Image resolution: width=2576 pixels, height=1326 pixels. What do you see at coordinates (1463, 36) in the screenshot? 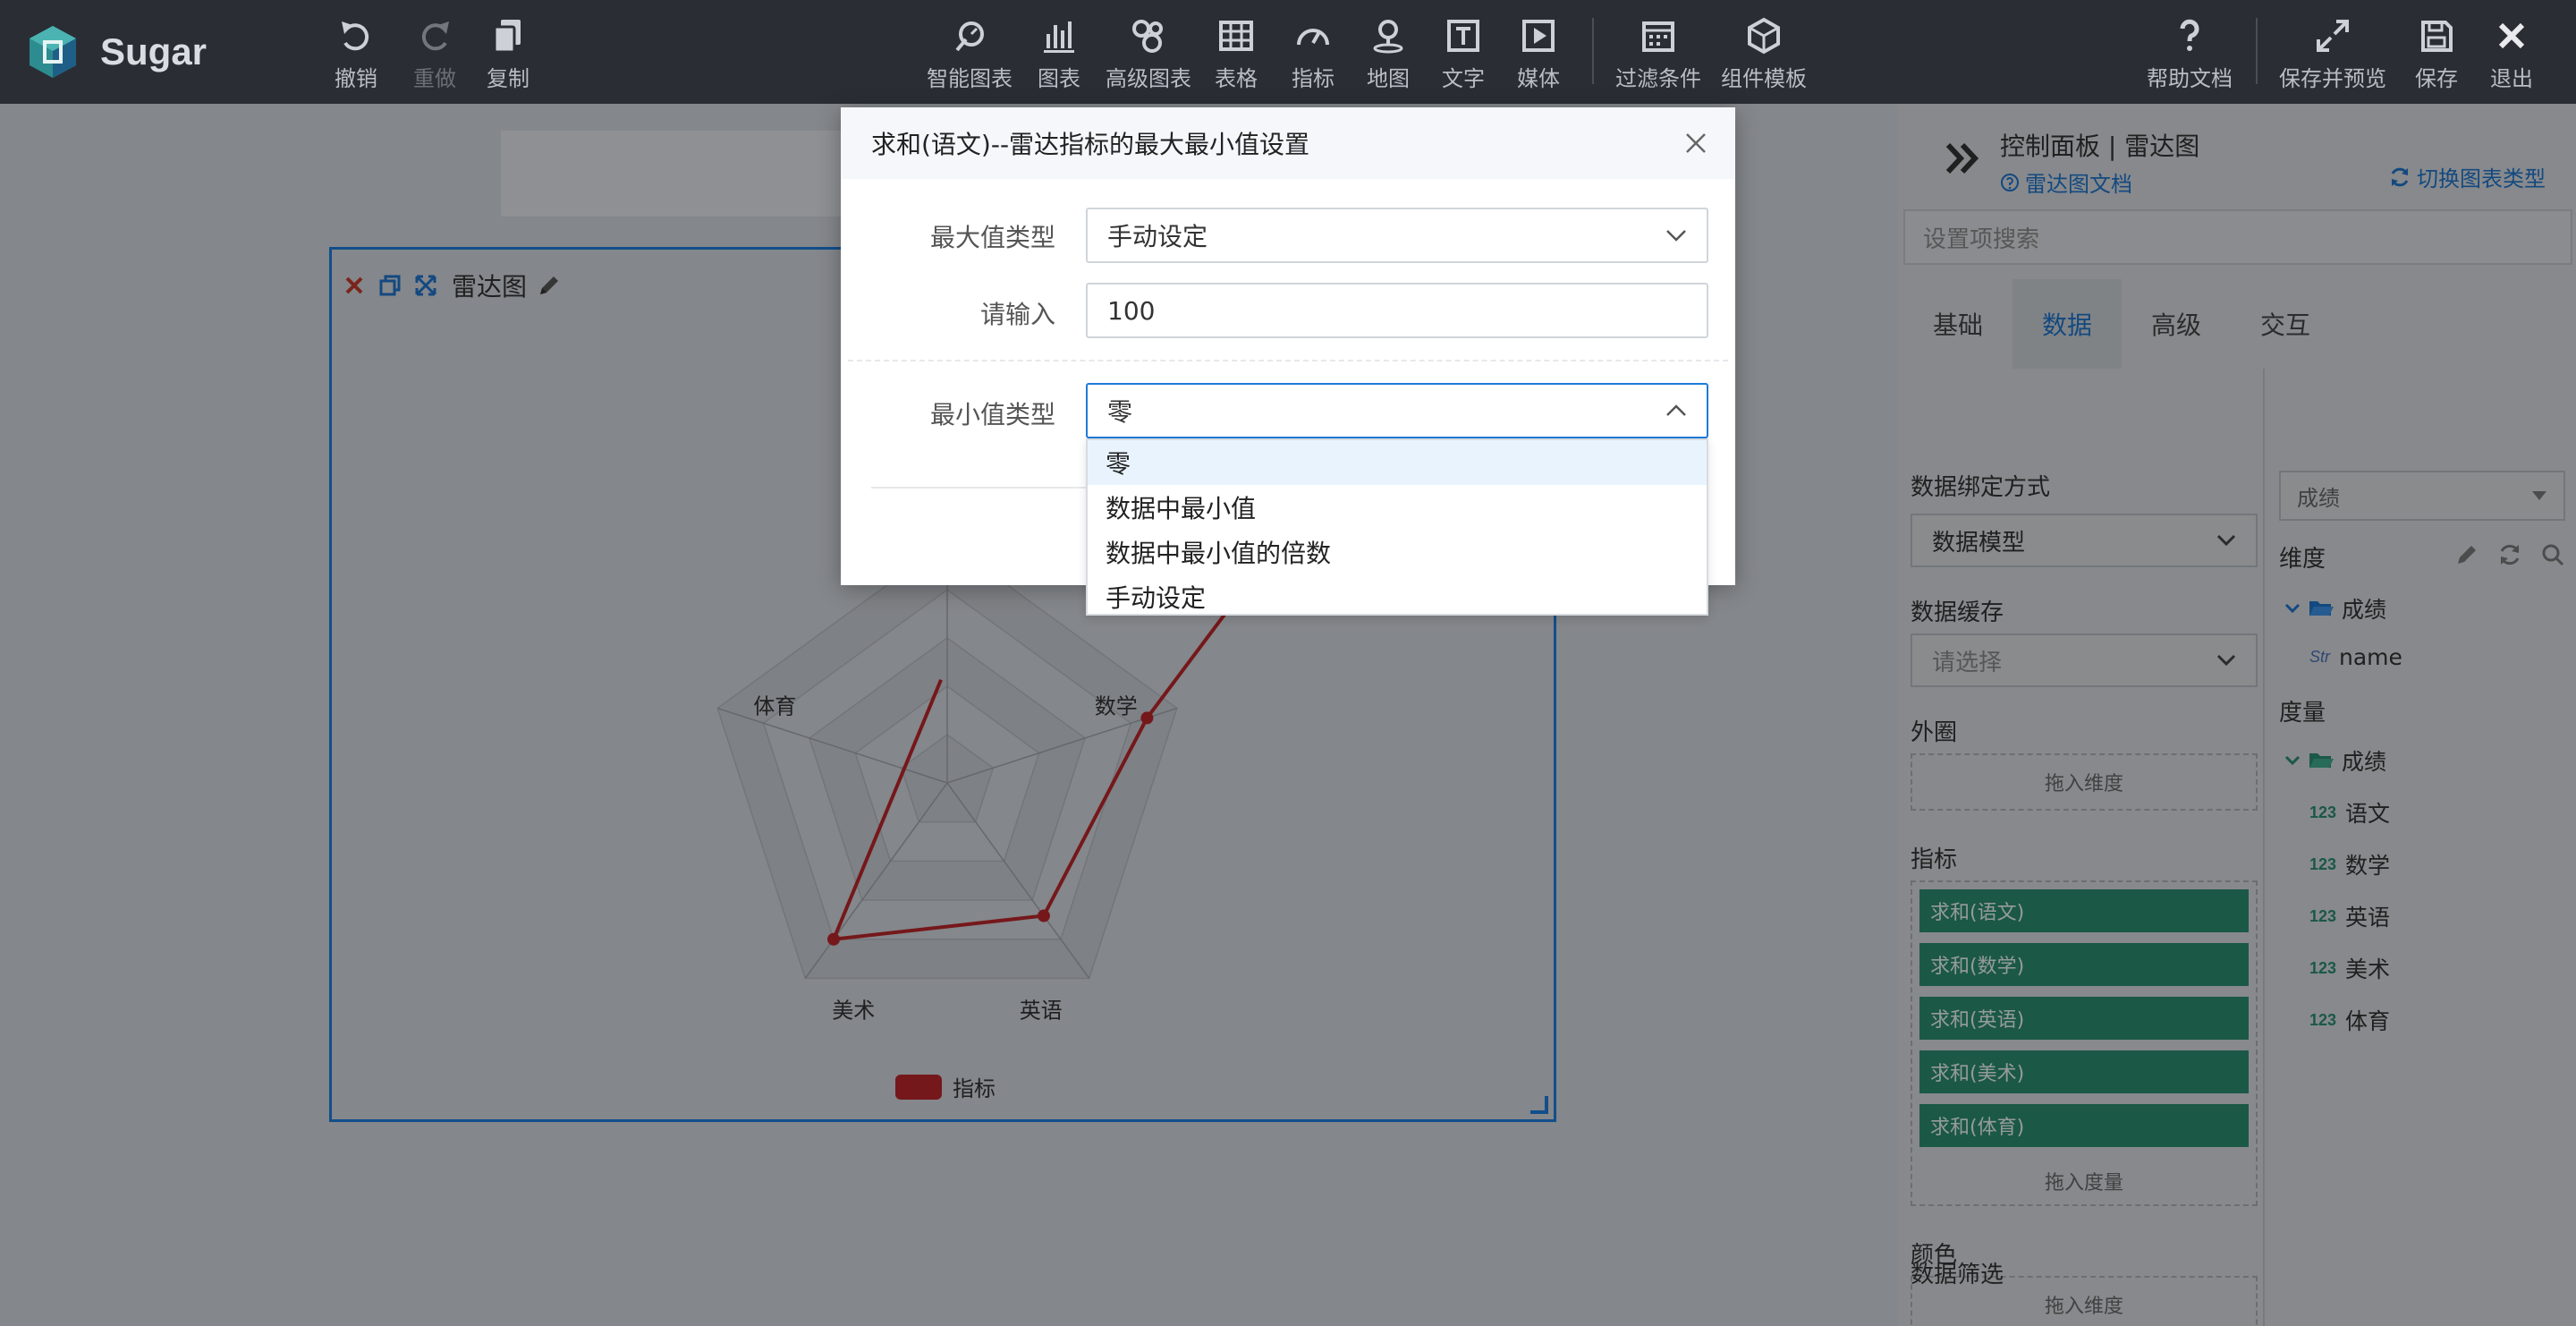
I see `text-icon` at bounding box center [1463, 36].